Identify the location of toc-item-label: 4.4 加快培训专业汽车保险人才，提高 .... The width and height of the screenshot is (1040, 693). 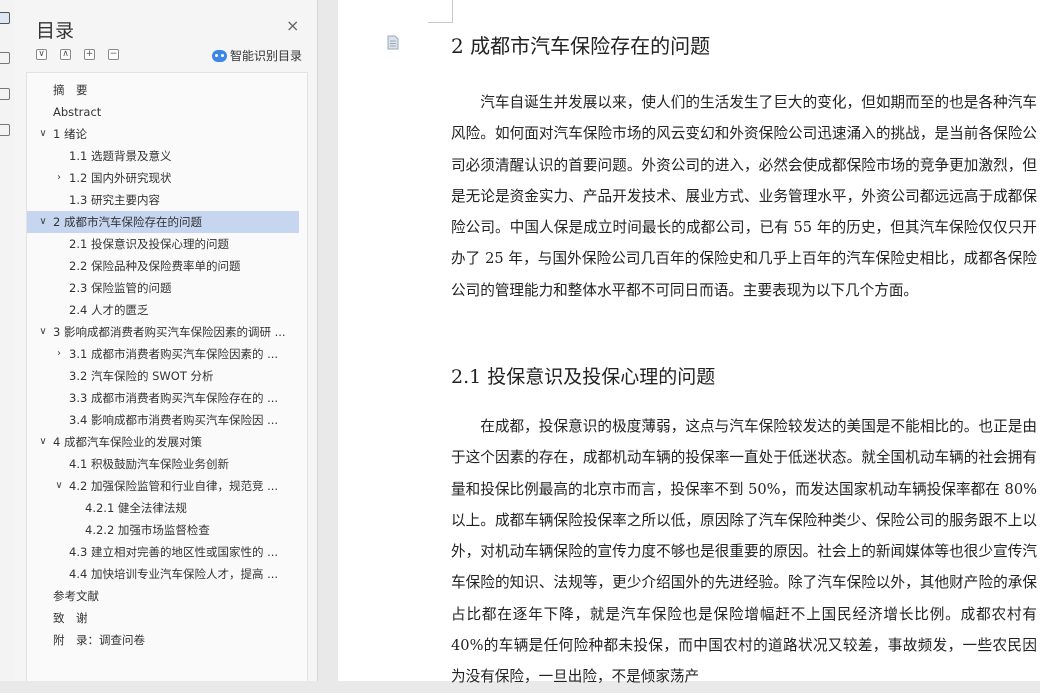
(174, 574).